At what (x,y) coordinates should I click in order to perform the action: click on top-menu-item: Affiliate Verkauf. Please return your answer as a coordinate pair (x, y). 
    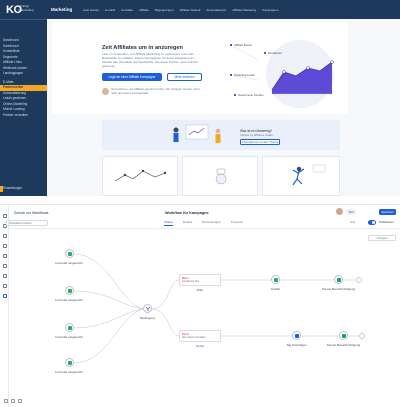
    Looking at the image, I should click on (190, 10).